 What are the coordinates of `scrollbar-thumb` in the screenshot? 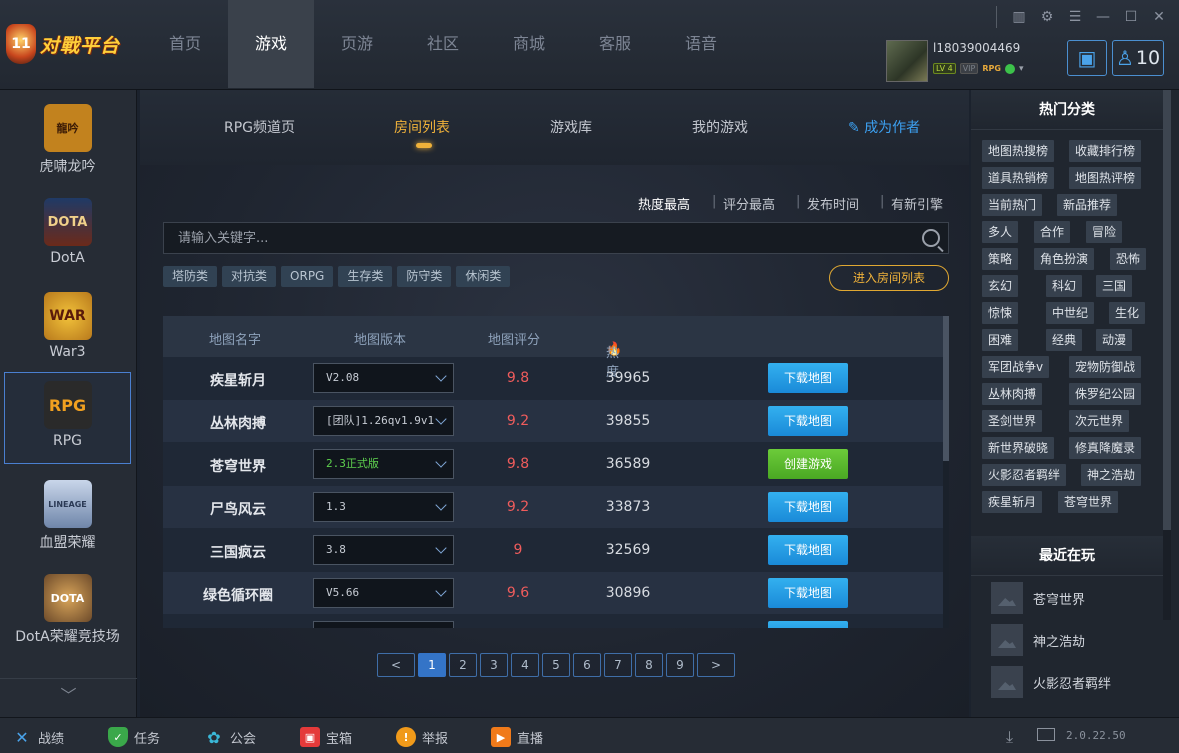 It's located at (1167, 310).